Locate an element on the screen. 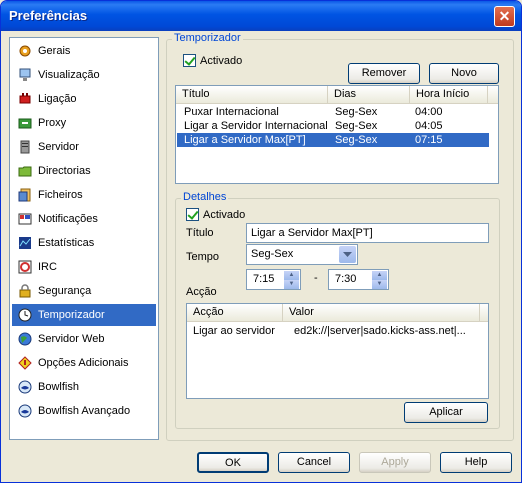 Image resolution: width=522 pixels, height=483 pixels. column-header-start: Hora Início is located at coordinates (449, 95).